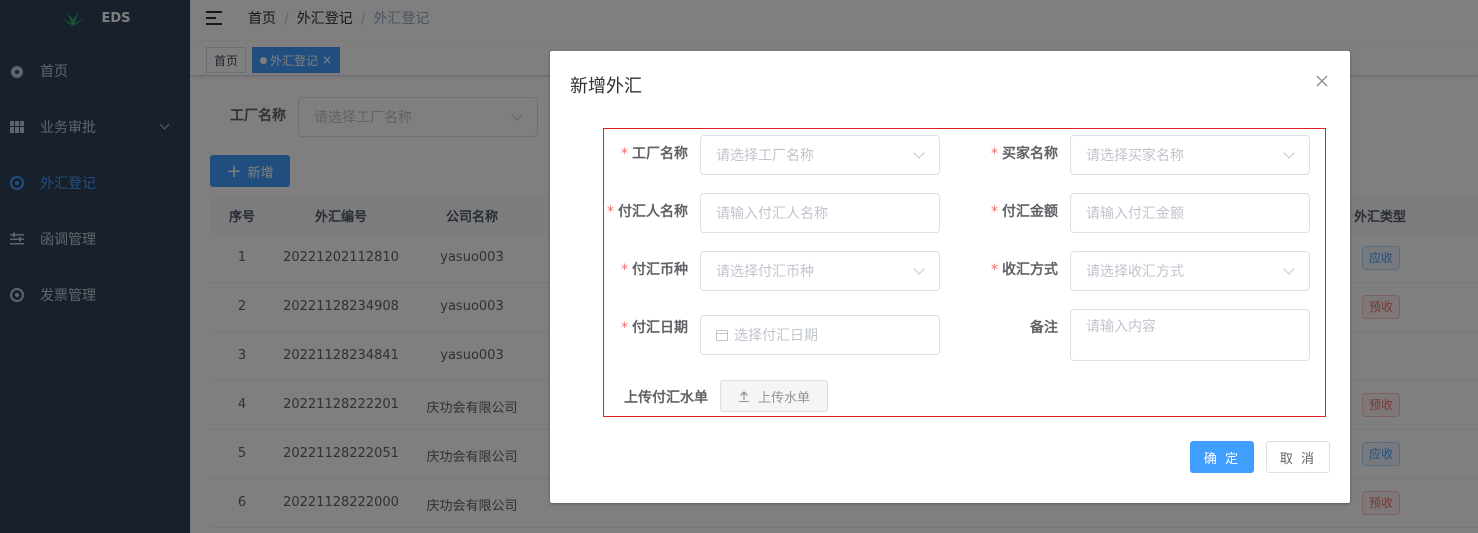 This screenshot has width=1478, height=533. What do you see at coordinates (1135, 272) in the screenshot?
I see `receive-method-placeholder: 请选择收汇方式` at bounding box center [1135, 272].